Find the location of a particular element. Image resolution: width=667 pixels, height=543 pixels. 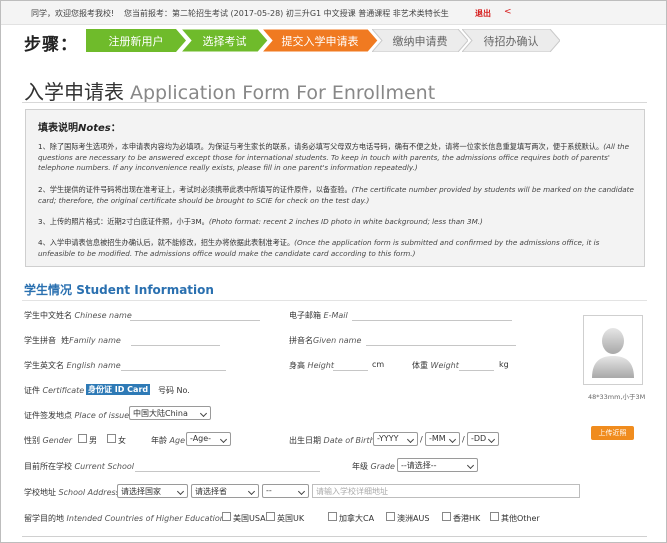

english-name-input is located at coordinates (173, 370).